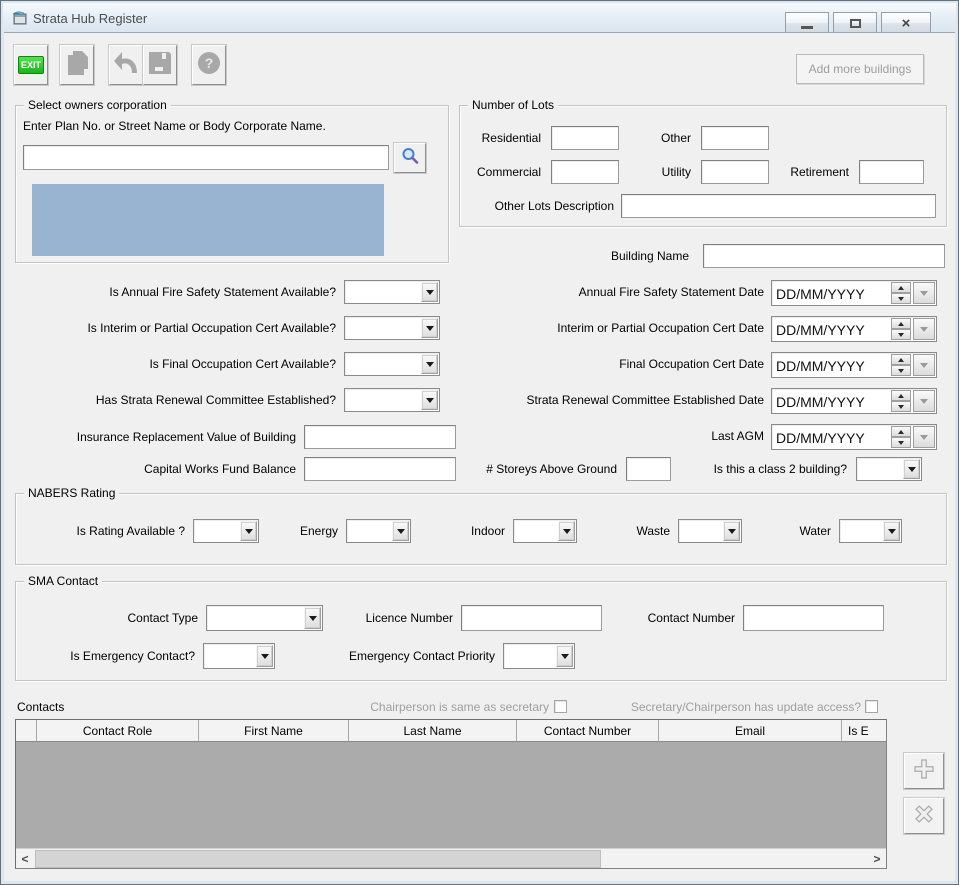  What do you see at coordinates (815, 531) in the screenshot?
I see `water-label: Water` at bounding box center [815, 531].